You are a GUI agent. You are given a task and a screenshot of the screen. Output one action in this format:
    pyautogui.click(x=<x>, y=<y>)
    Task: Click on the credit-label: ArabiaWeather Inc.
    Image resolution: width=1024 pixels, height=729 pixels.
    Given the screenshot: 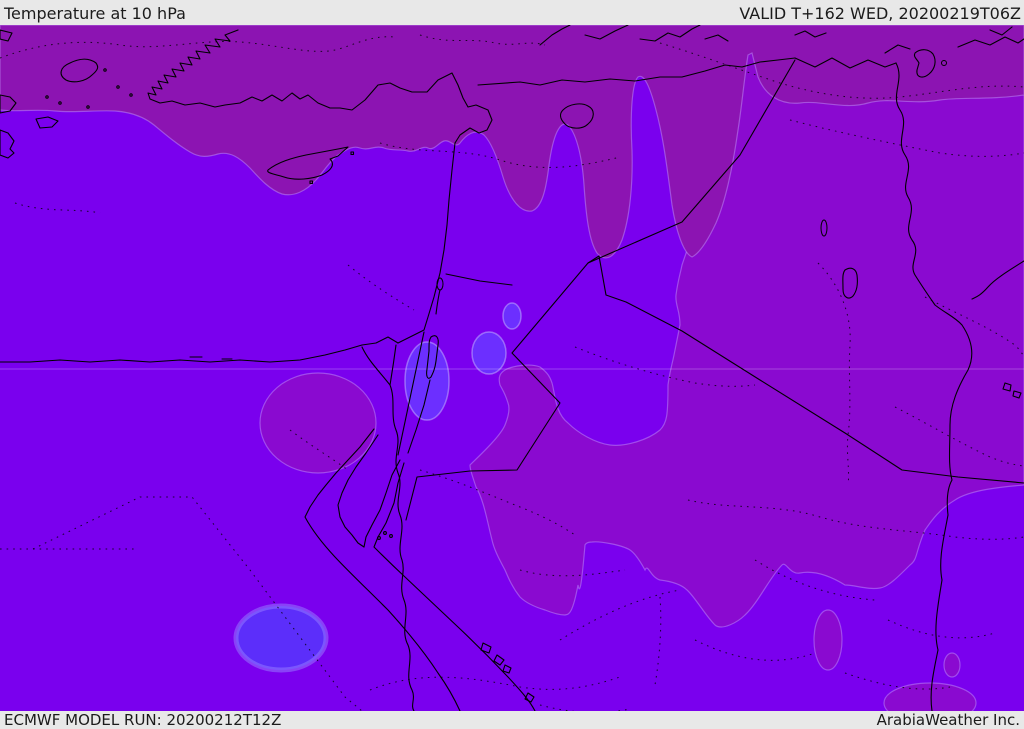 What is the action you would take?
    pyautogui.click(x=948, y=720)
    